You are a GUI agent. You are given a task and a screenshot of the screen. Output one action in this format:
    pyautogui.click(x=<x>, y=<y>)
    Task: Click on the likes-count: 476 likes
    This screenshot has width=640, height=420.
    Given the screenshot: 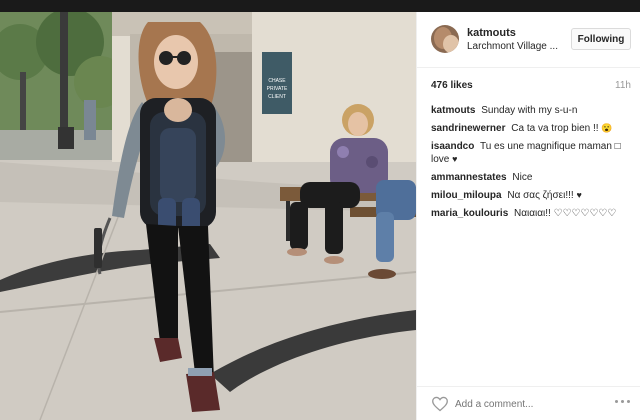 What is the action you would take?
    pyautogui.click(x=452, y=85)
    